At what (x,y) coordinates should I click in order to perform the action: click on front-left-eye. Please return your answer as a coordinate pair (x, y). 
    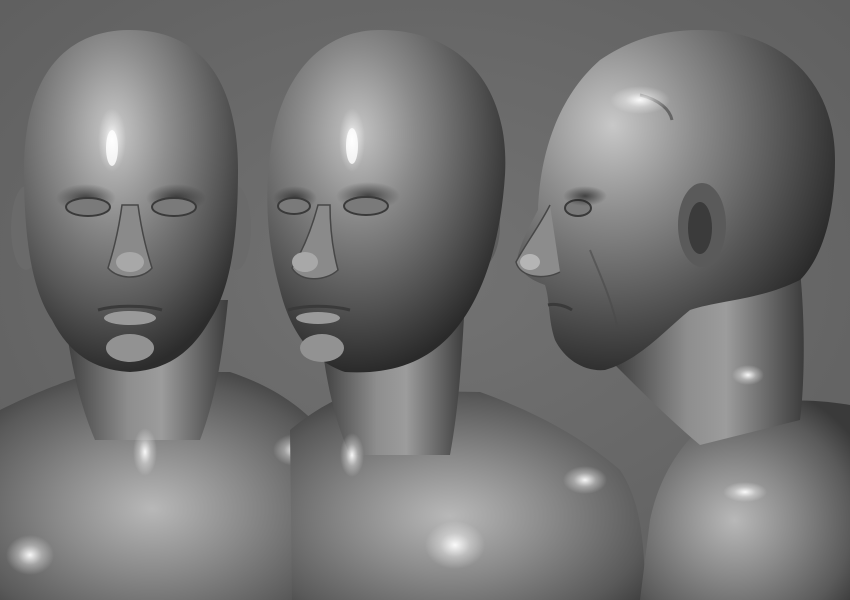
    Looking at the image, I should click on (88, 207).